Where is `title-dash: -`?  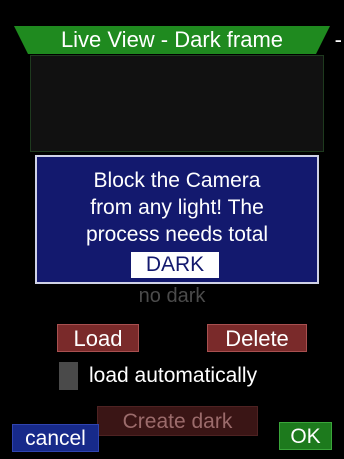 title-dash: - is located at coordinates (338, 39).